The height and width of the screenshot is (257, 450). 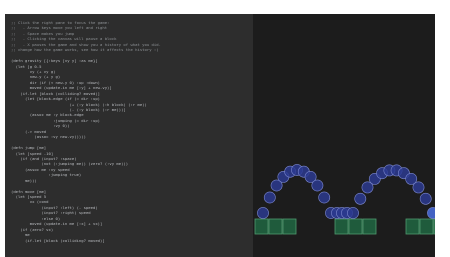 What do you see at coordinates (442, 135) in the screenshot?
I see `right-margin` at bounding box center [442, 135].